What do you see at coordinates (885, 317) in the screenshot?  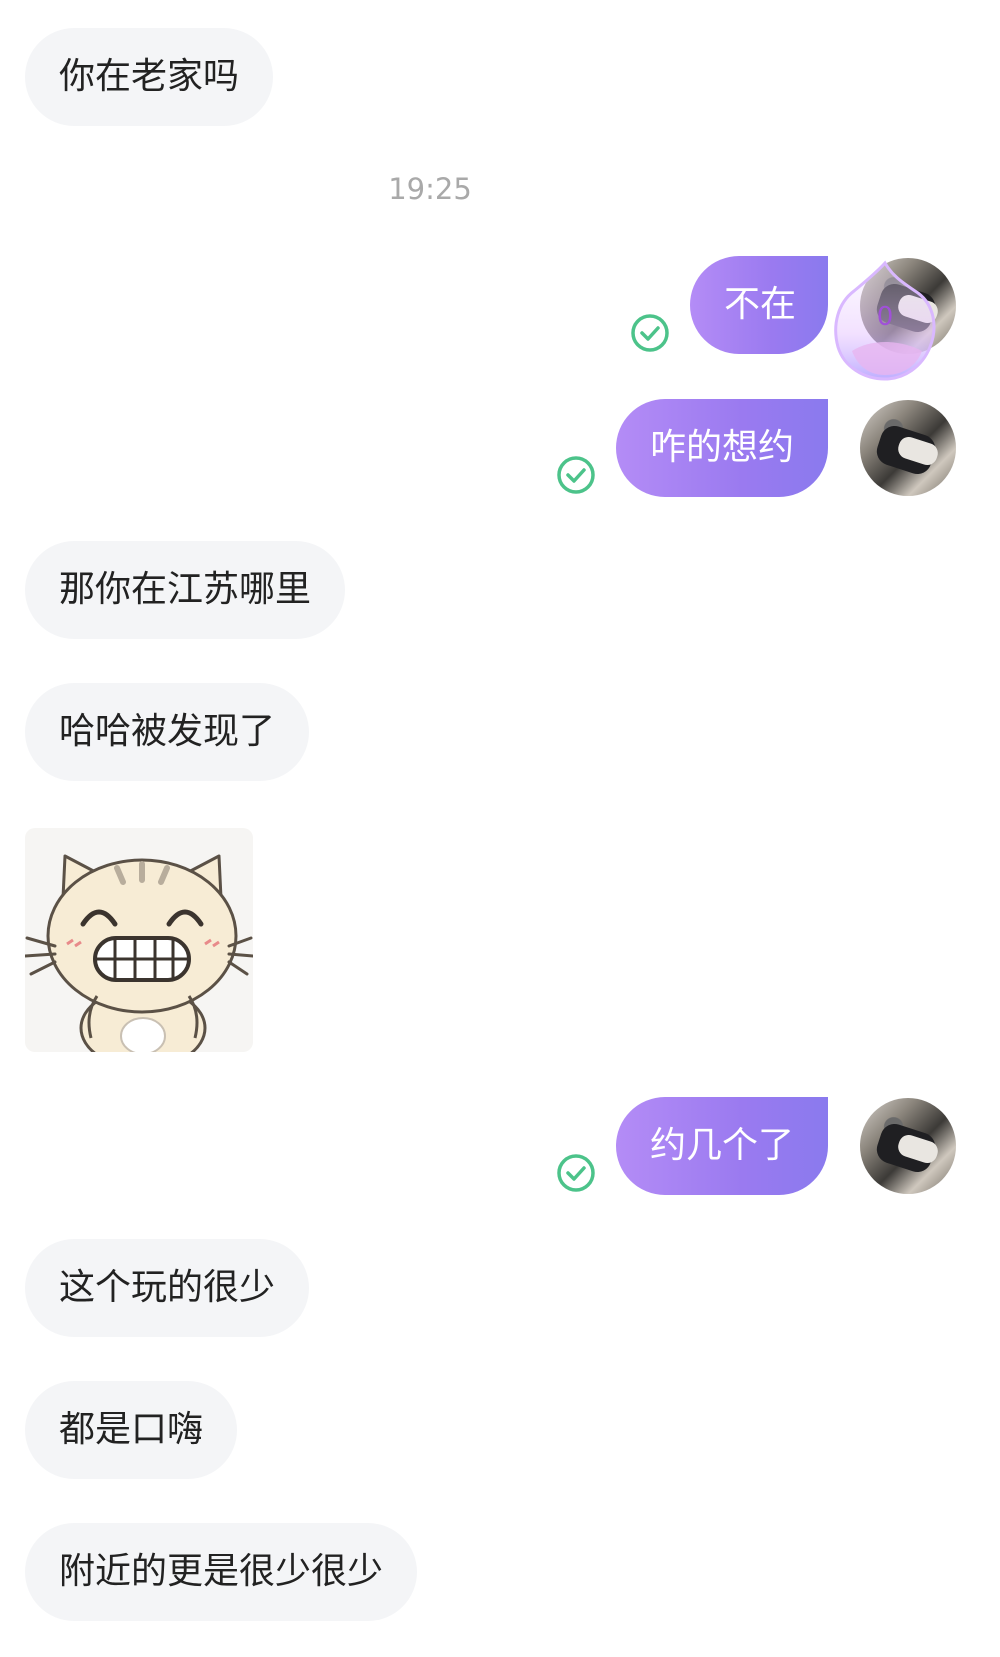 I see `pendant-badge: 0` at bounding box center [885, 317].